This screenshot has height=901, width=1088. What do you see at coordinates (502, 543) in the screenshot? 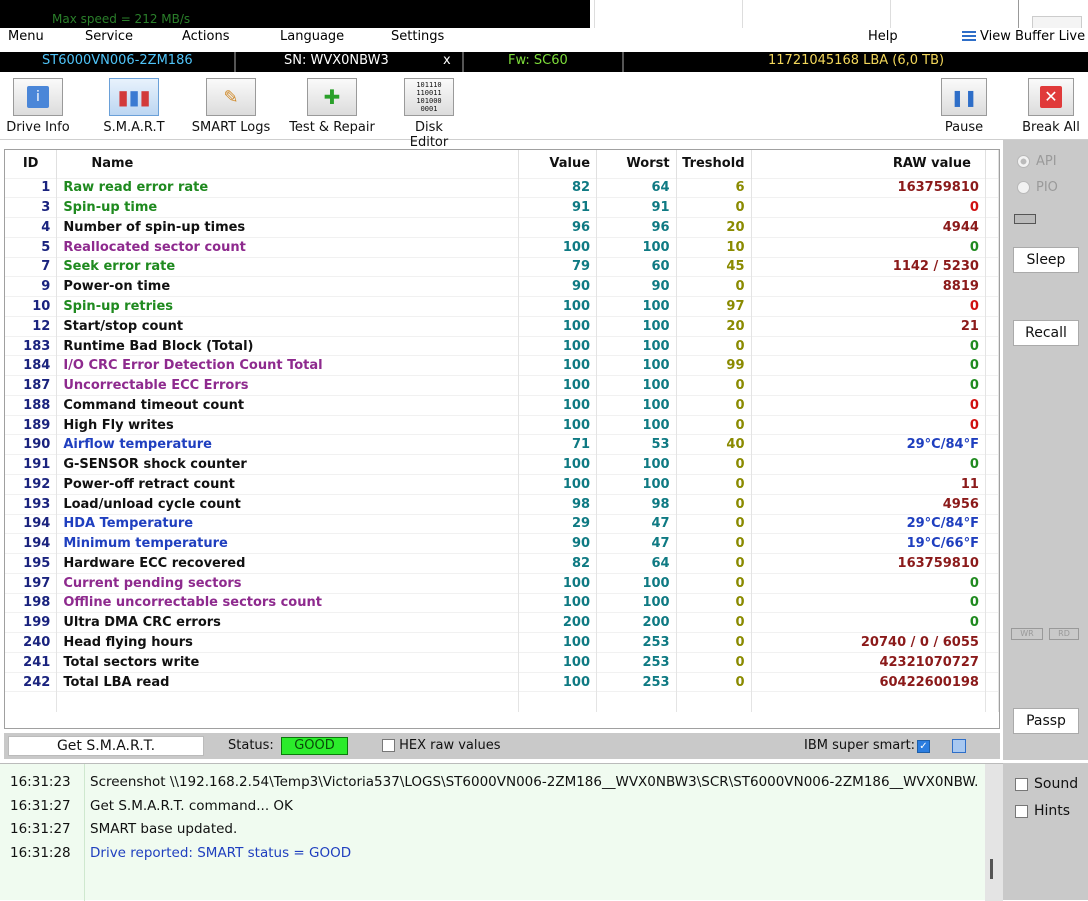
I see `table-row: 194 Minimum temperature 90 47 0 19°C/66°F` at bounding box center [502, 543].